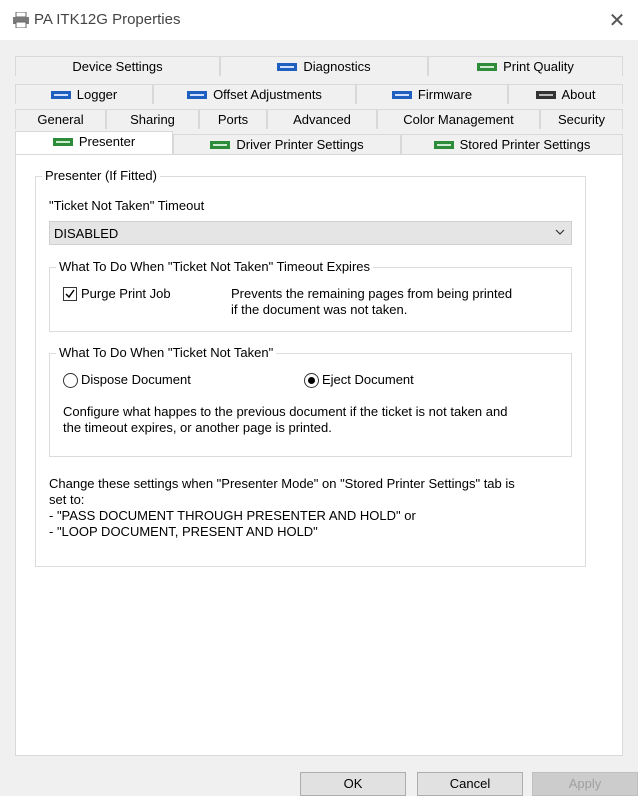 The height and width of the screenshot is (796, 638). What do you see at coordinates (97, 94) in the screenshot?
I see `tab-label: Logger` at bounding box center [97, 94].